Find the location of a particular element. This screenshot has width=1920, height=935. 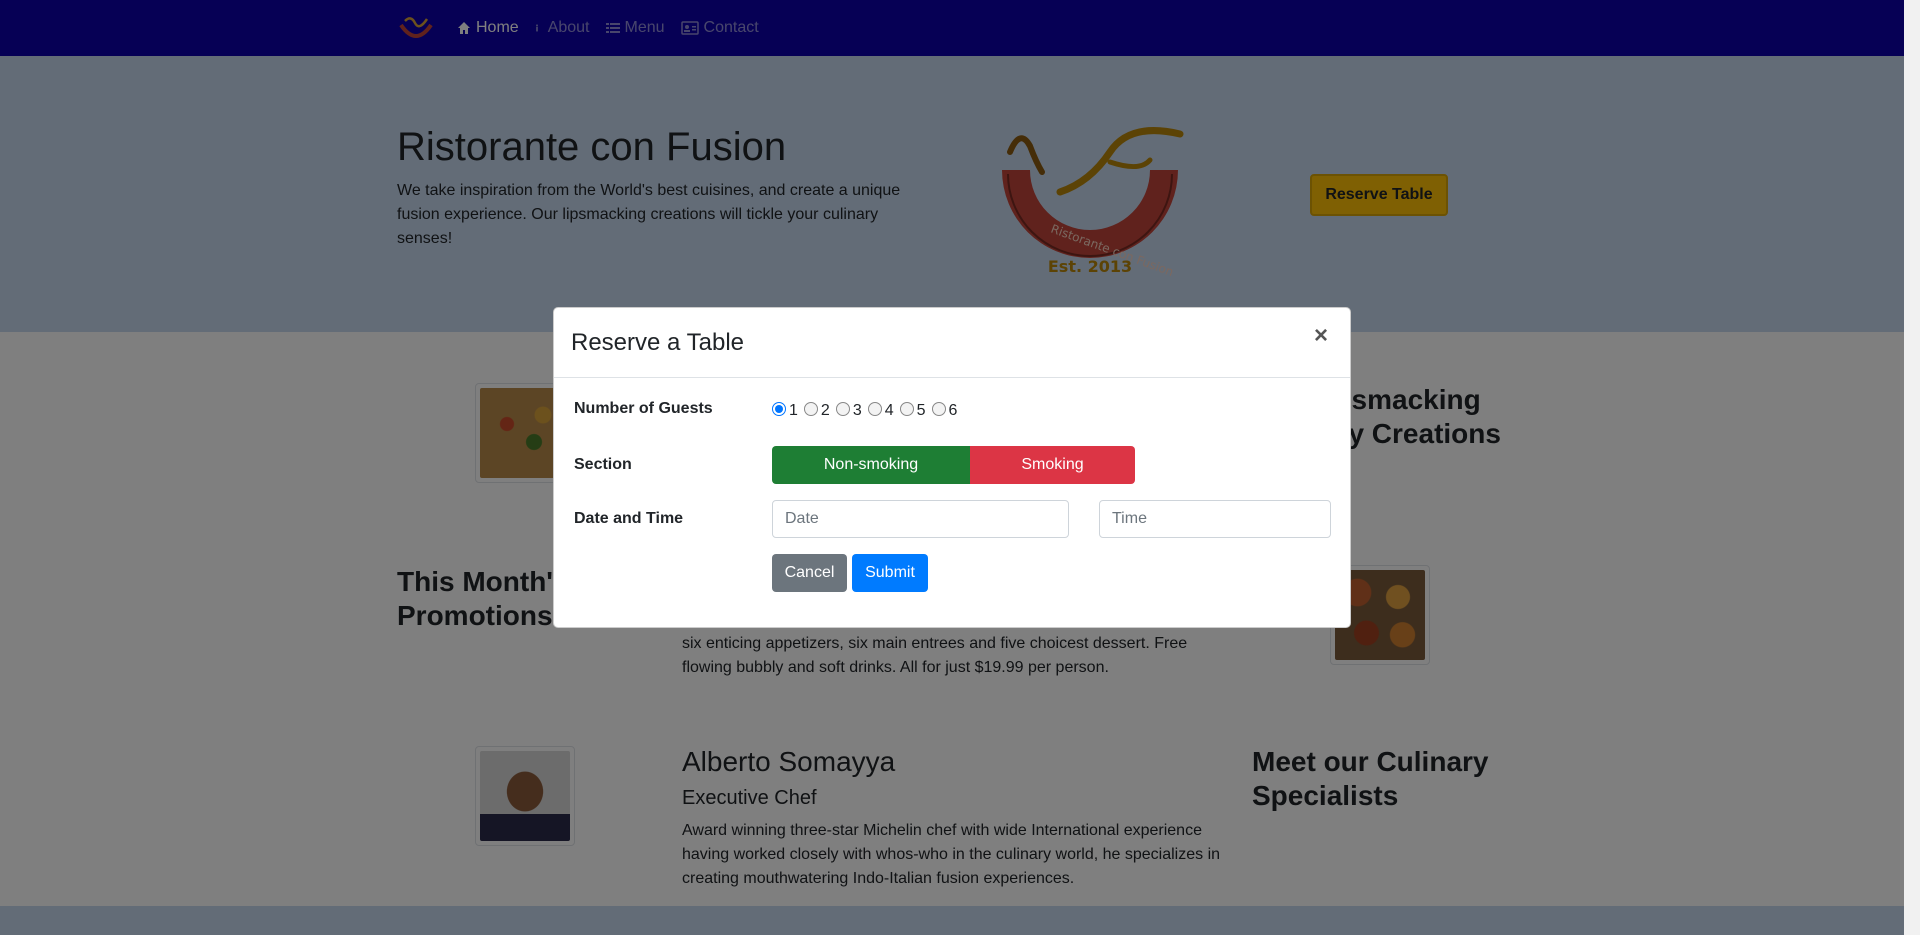

radio-label: 1 is located at coordinates (793, 410).